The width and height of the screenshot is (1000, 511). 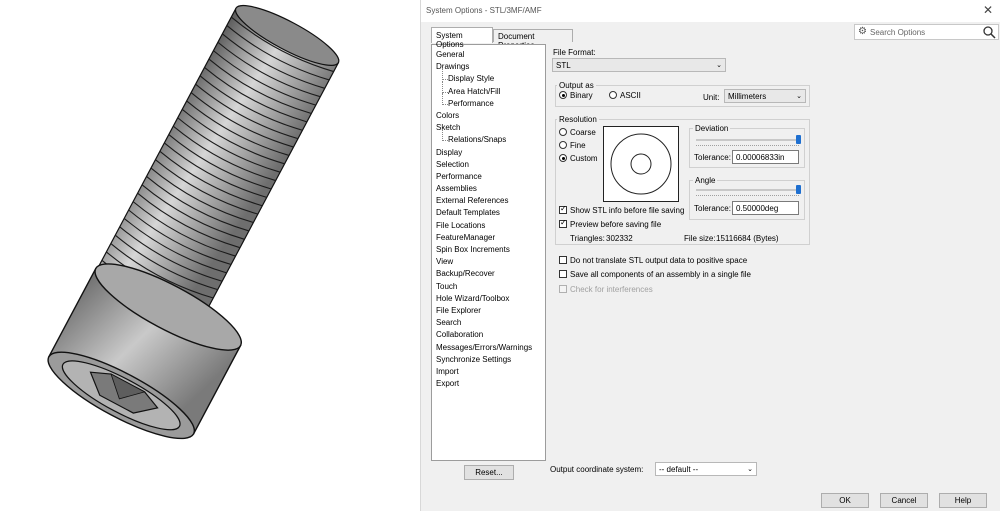 What do you see at coordinates (584, 158) in the screenshot?
I see `custom-label: Custom` at bounding box center [584, 158].